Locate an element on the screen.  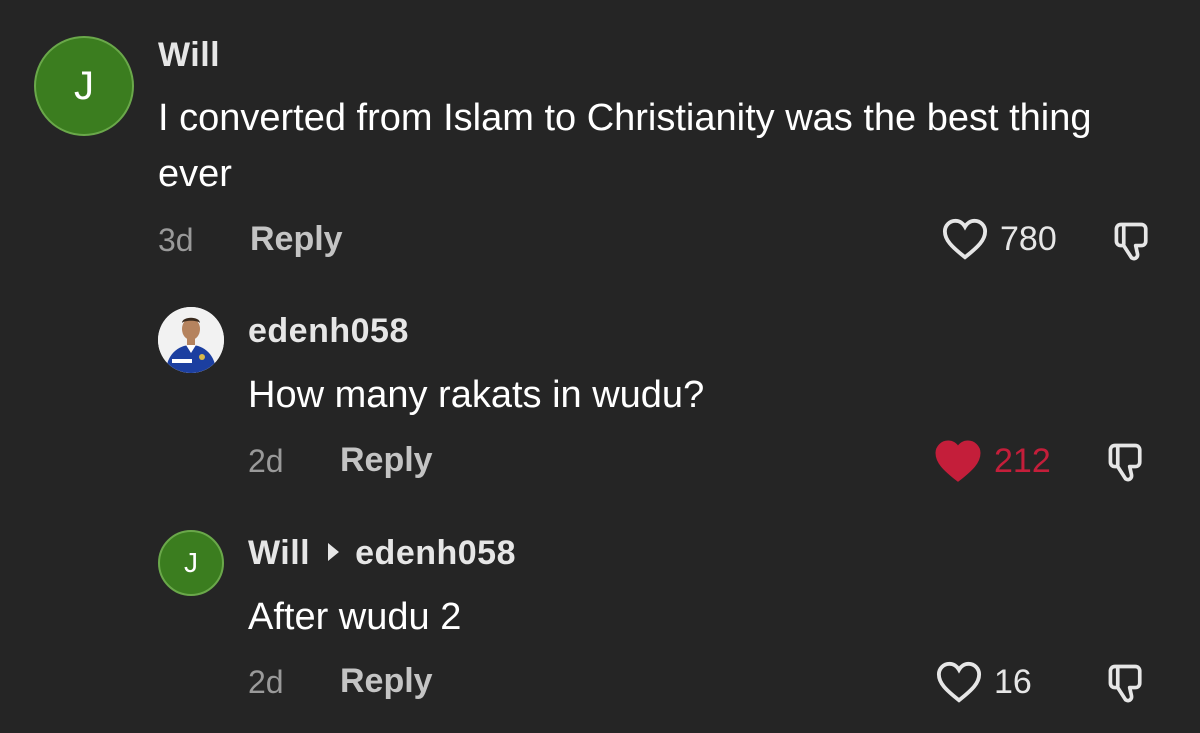
comment-text: How many rakats in wudu? is located at coordinates (476, 395).